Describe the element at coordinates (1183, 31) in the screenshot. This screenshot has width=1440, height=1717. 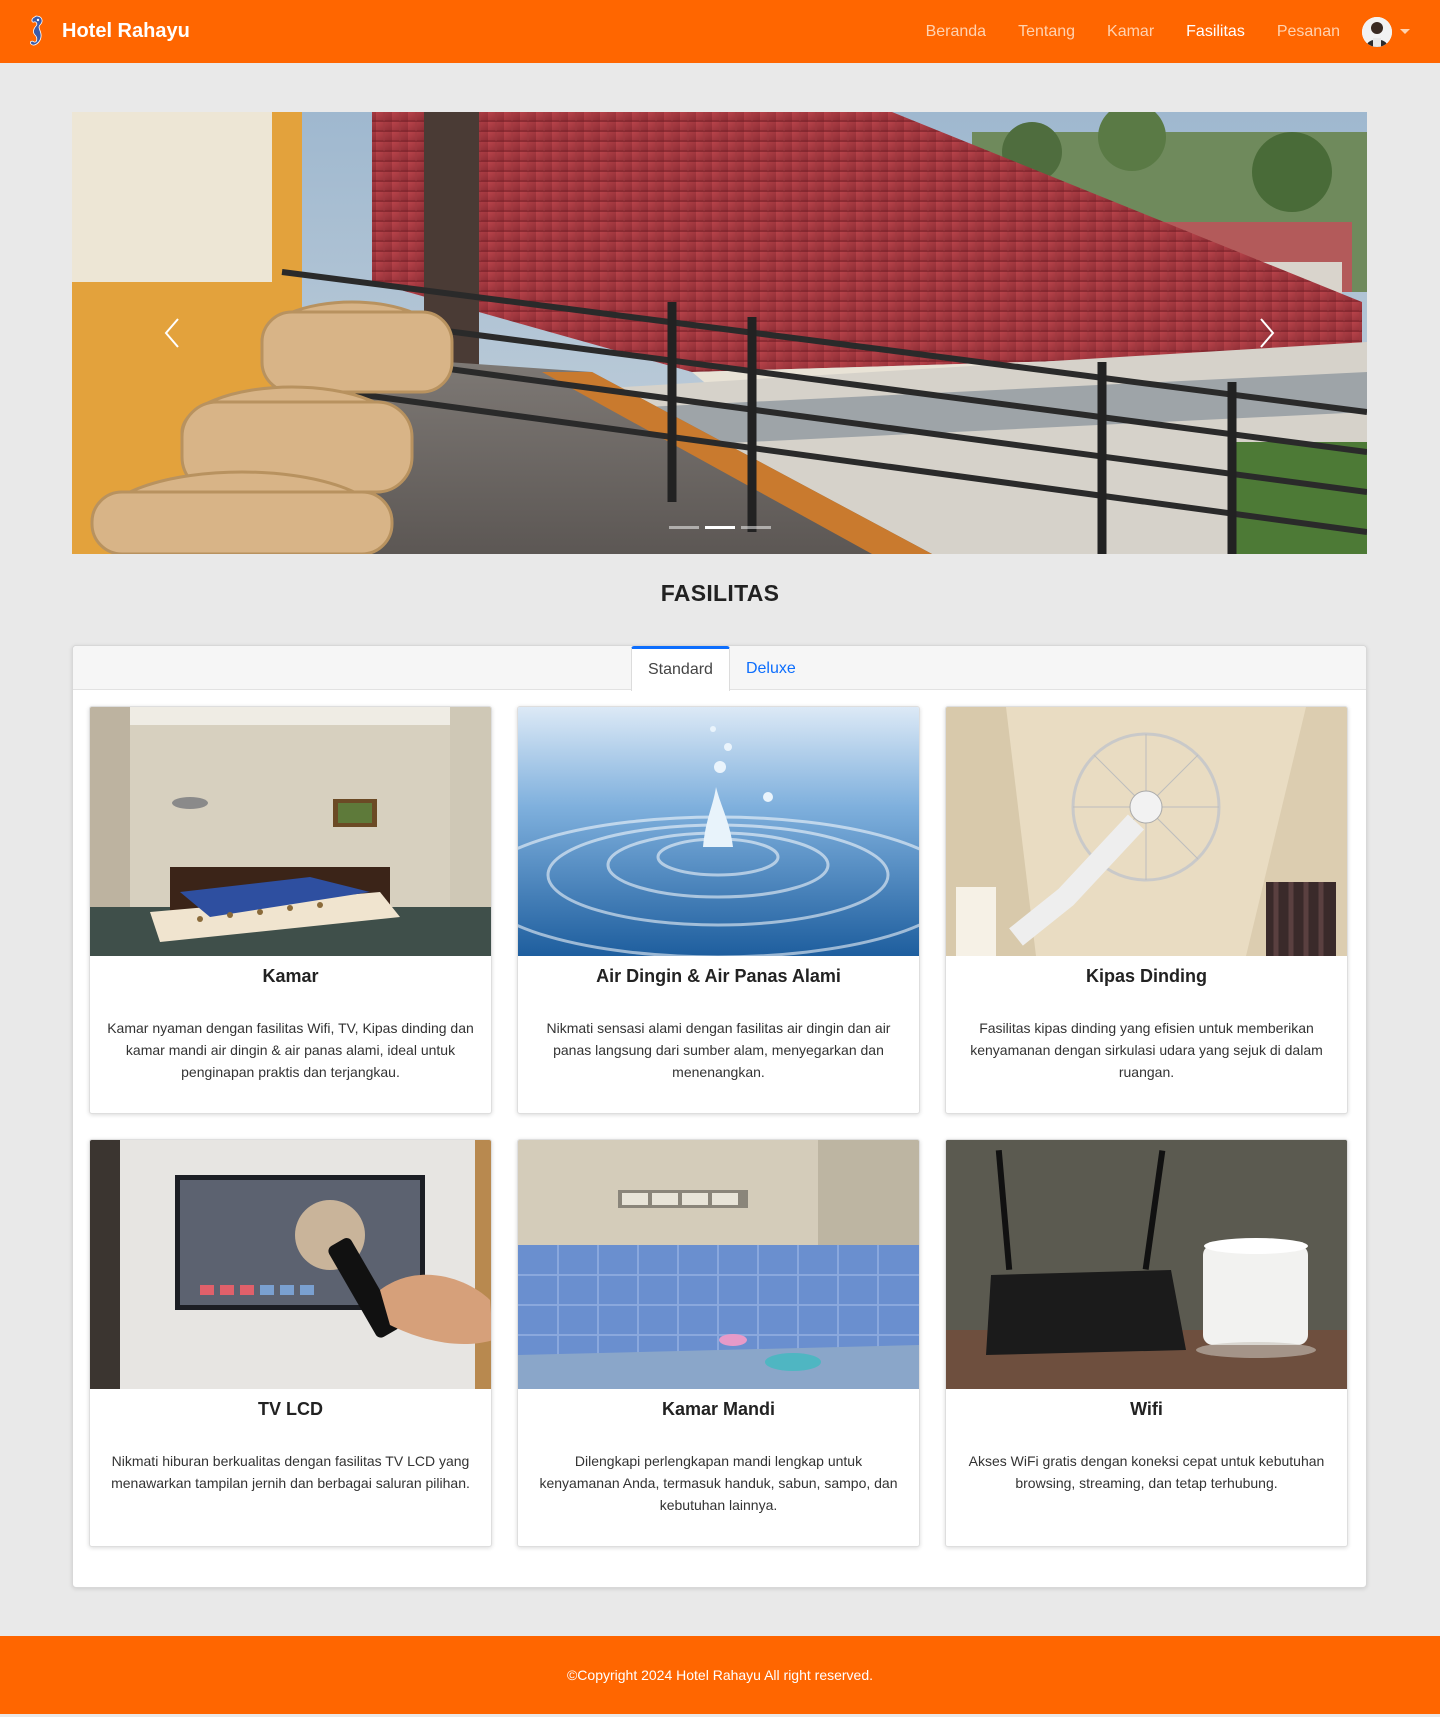
I see `main-nav: Beranda Tentang Kamar Fasilitas Pesanan` at that location.